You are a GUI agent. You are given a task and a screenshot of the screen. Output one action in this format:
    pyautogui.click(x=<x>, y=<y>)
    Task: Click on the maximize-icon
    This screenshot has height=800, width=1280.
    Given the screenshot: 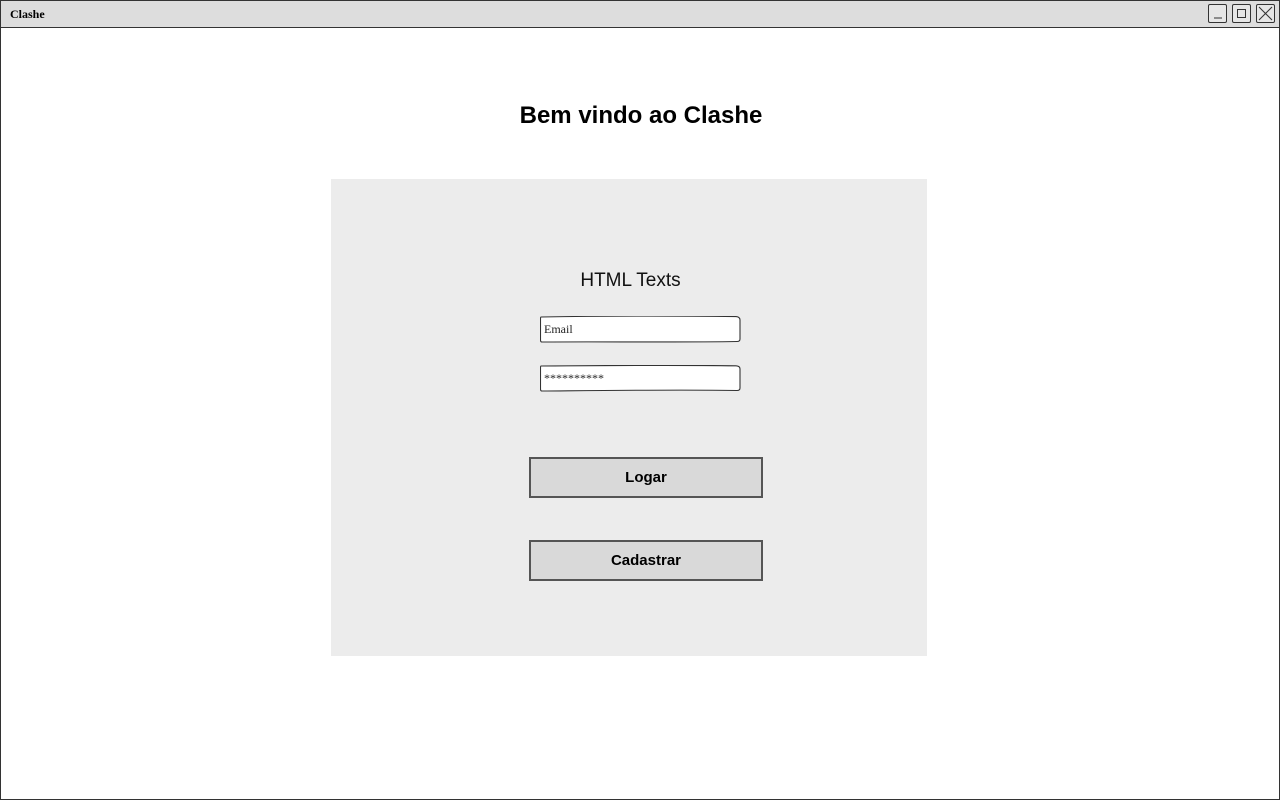 What is the action you would take?
    pyautogui.click(x=1241, y=13)
    